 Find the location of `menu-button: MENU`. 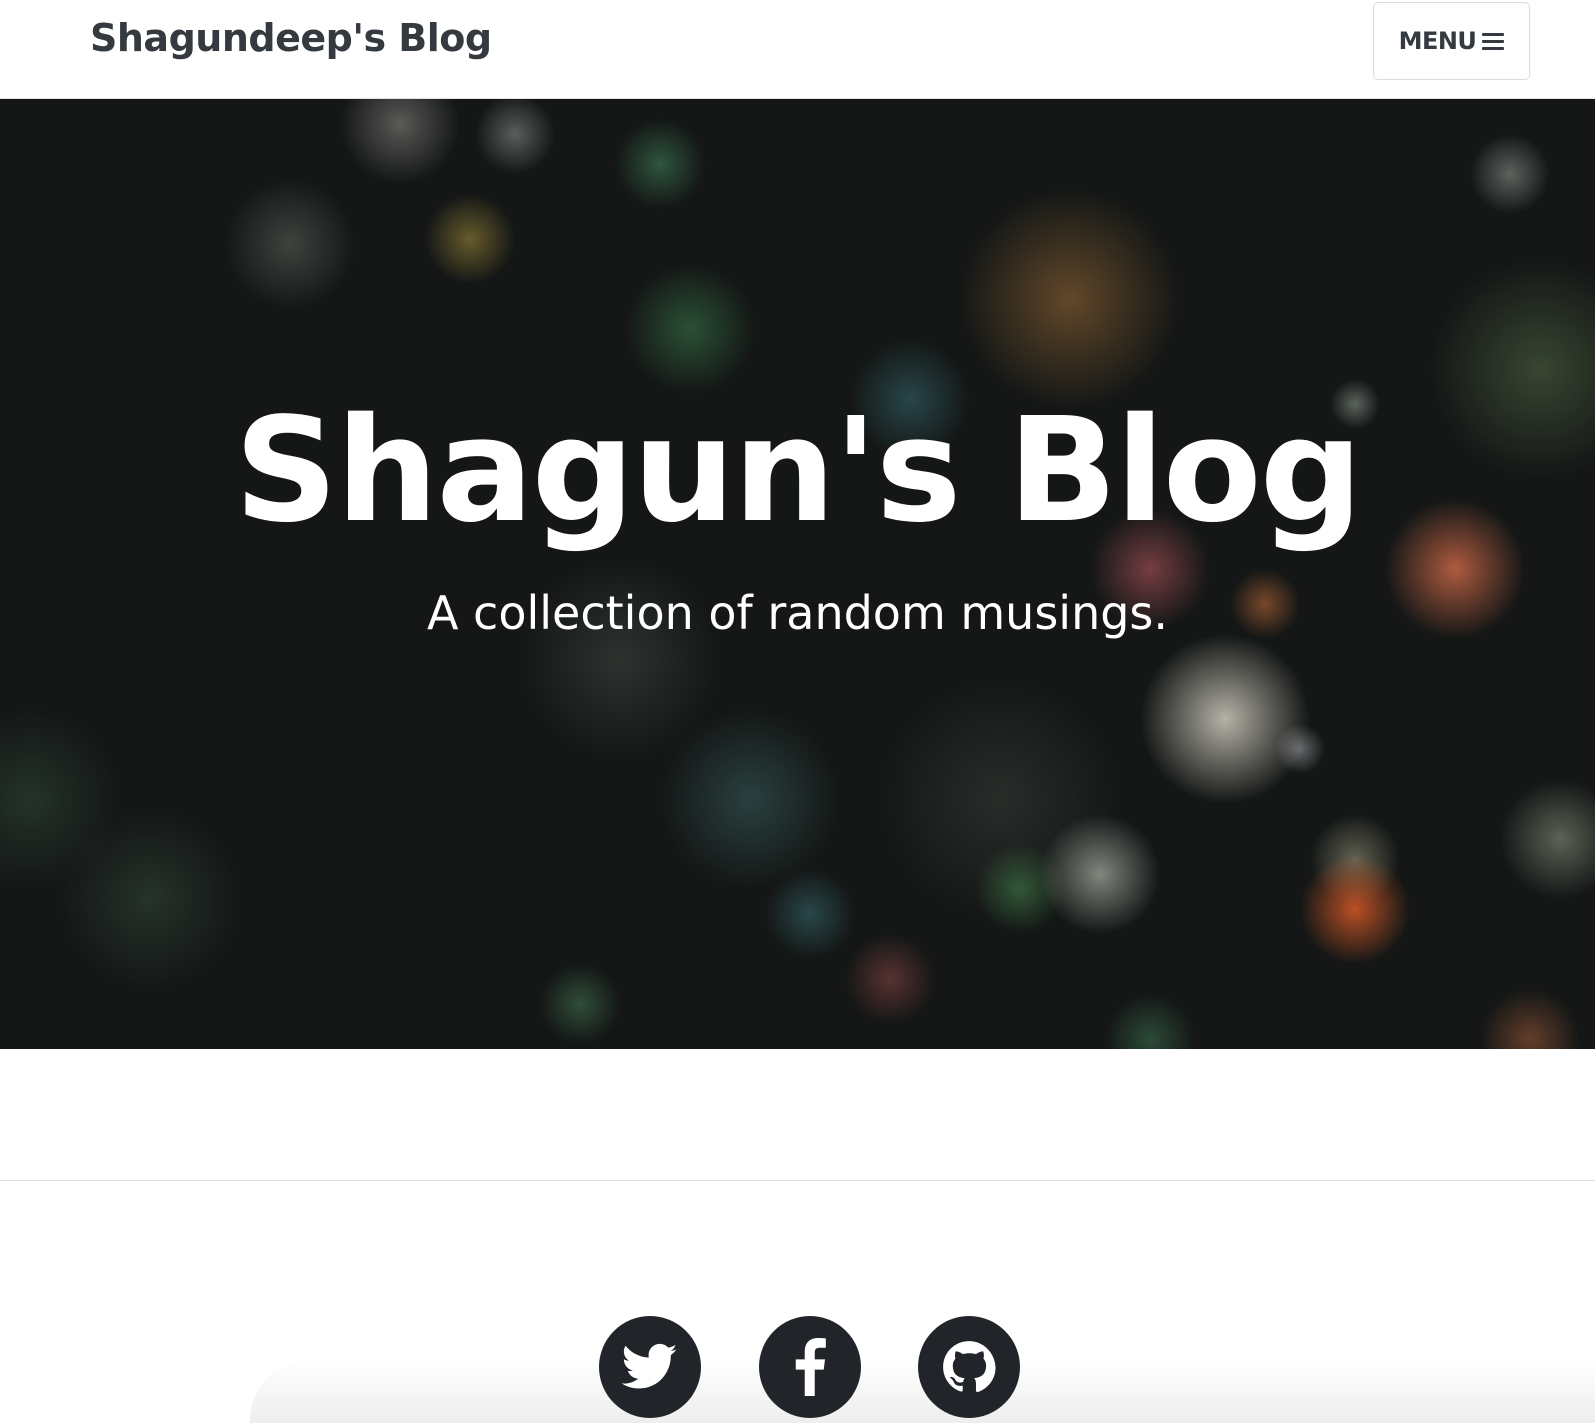

menu-button: MENU is located at coordinates (1451, 41).